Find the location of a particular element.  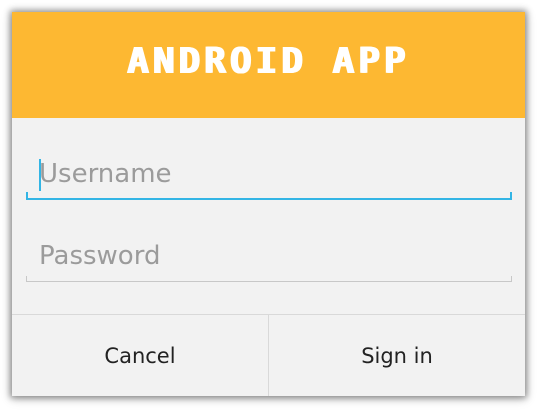

sign-in-button: Sign in is located at coordinates (397, 355).